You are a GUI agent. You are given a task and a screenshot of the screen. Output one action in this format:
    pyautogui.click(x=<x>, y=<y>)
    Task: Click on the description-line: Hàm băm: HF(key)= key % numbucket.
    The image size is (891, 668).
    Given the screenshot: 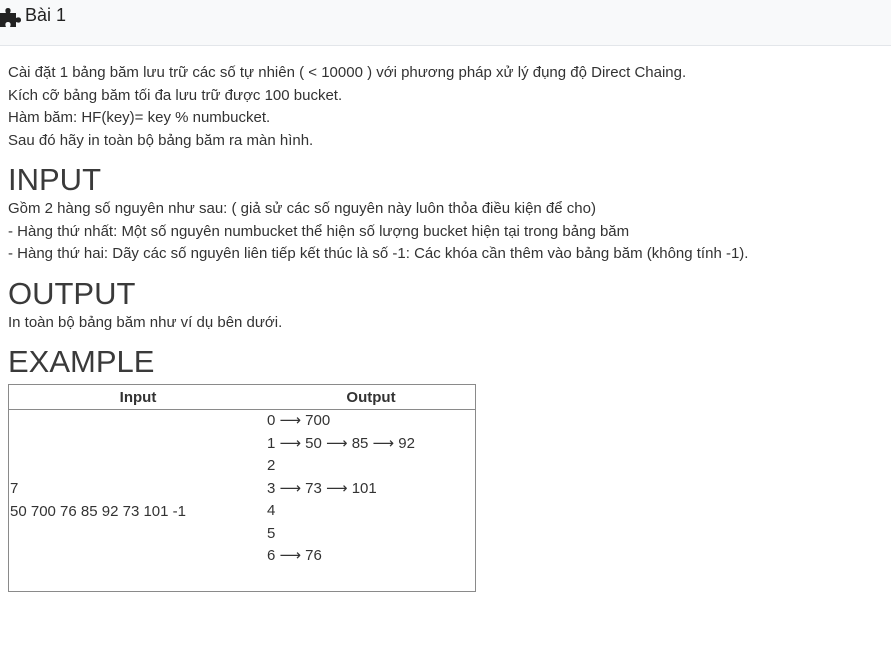 What is the action you would take?
    pyautogui.click(x=139, y=117)
    